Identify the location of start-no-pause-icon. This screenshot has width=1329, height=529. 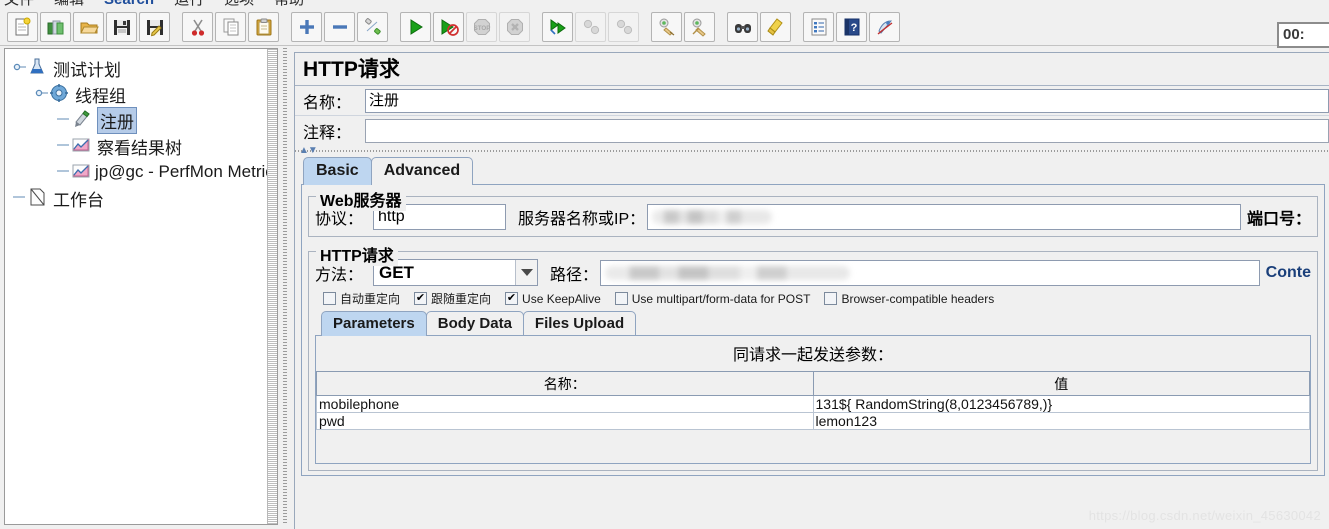
(448, 26).